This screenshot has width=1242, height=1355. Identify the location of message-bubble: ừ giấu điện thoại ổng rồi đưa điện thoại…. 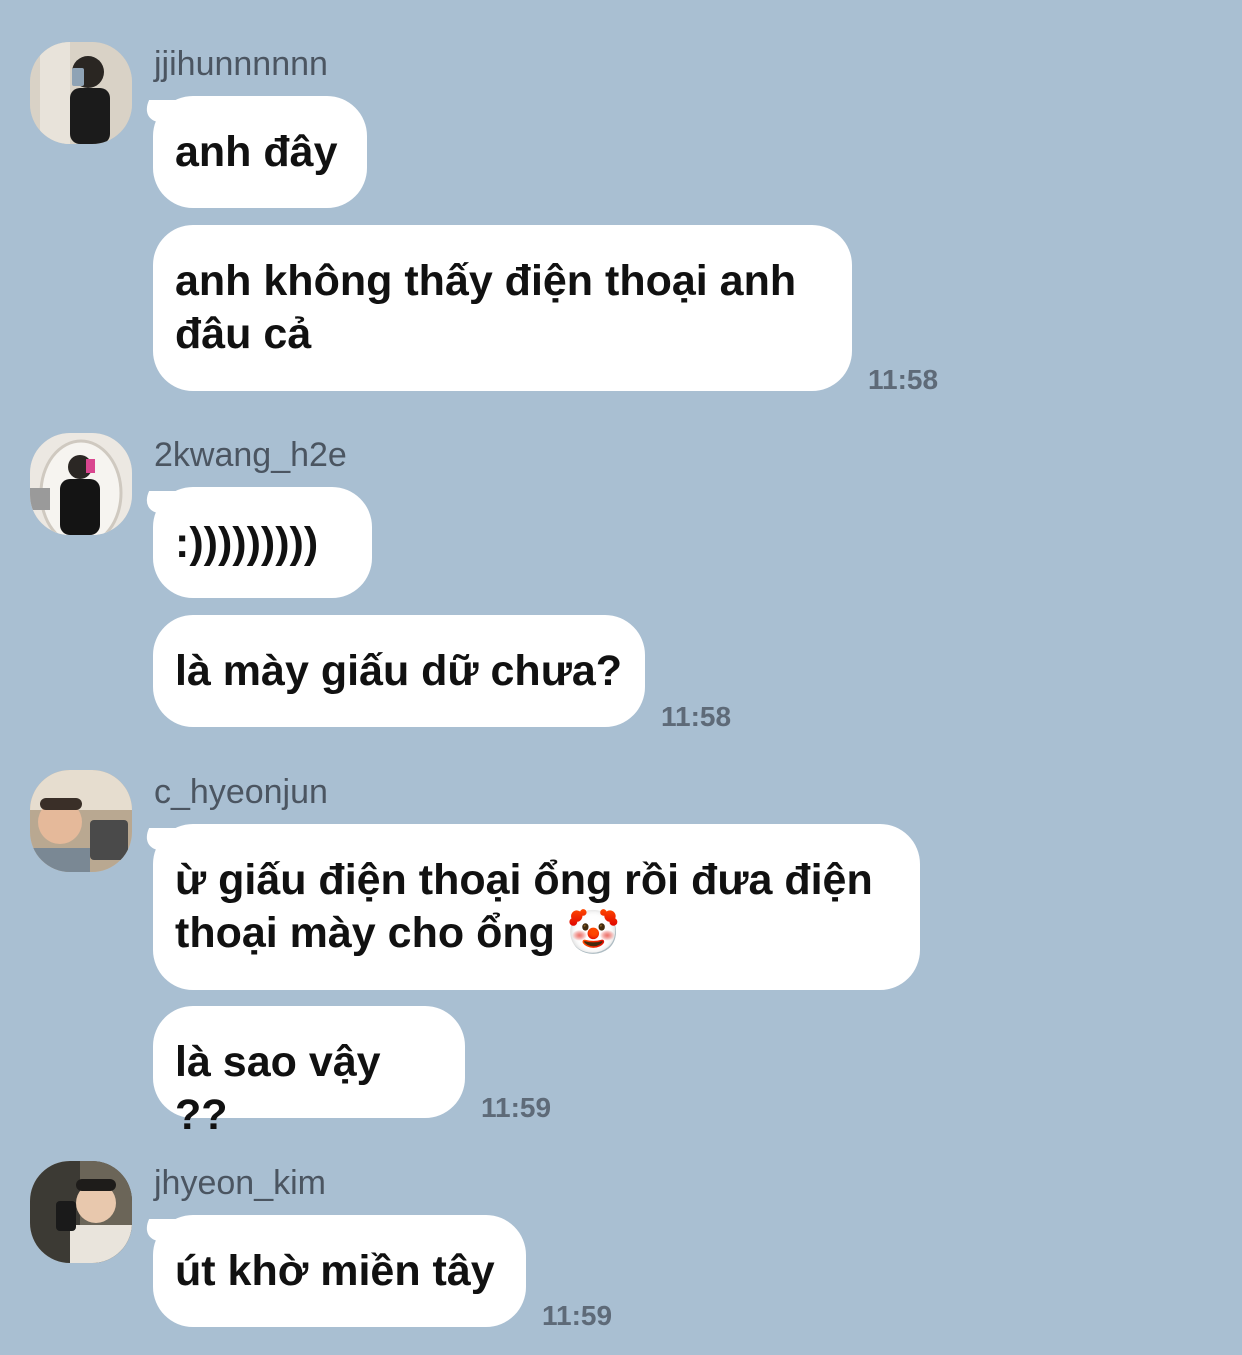
(536, 907).